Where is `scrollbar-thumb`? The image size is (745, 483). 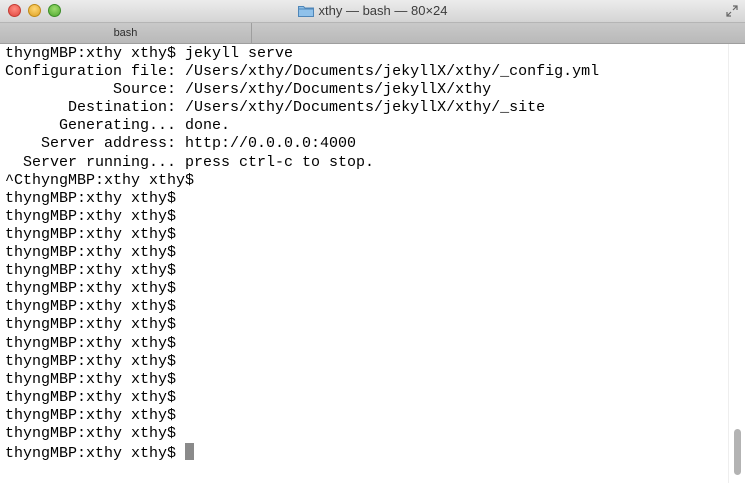 scrollbar-thumb is located at coordinates (737, 452).